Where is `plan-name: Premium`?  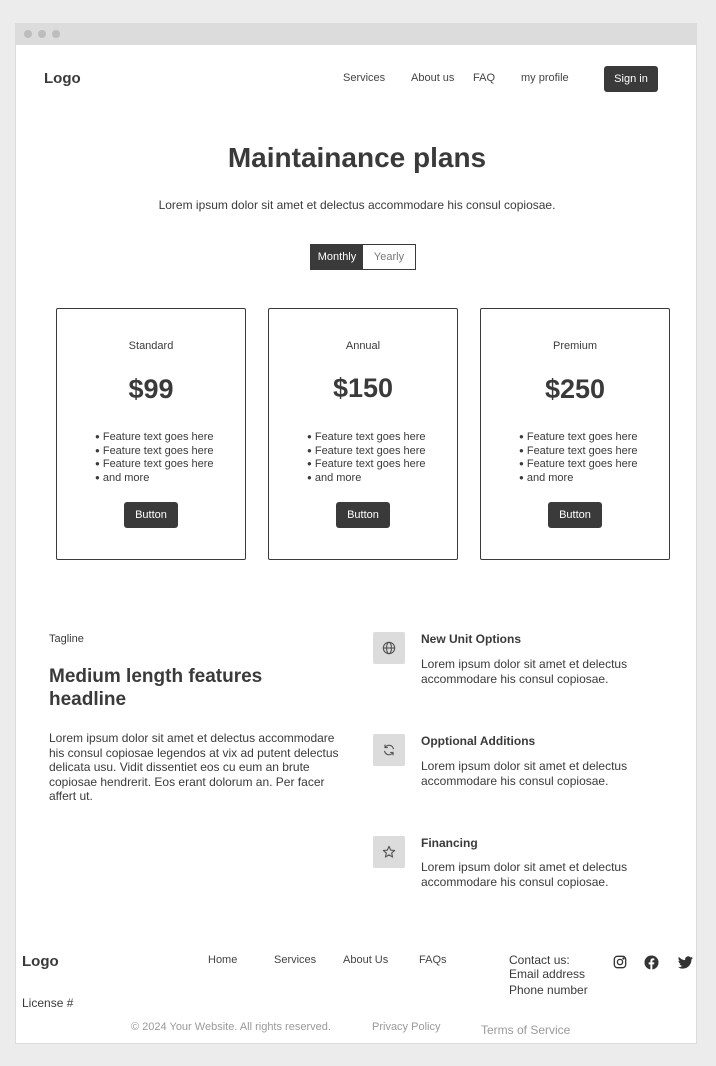 plan-name: Premium is located at coordinates (574, 346).